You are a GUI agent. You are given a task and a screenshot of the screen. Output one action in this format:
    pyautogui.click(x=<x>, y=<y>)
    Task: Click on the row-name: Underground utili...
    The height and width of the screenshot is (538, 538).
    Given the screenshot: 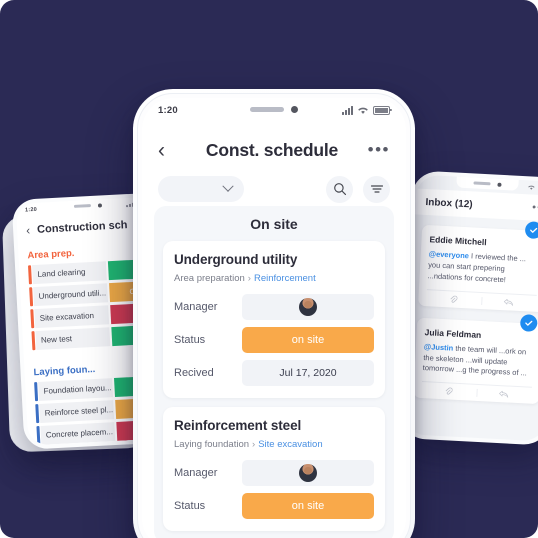 What is the action you would take?
    pyautogui.click(x=71, y=295)
    